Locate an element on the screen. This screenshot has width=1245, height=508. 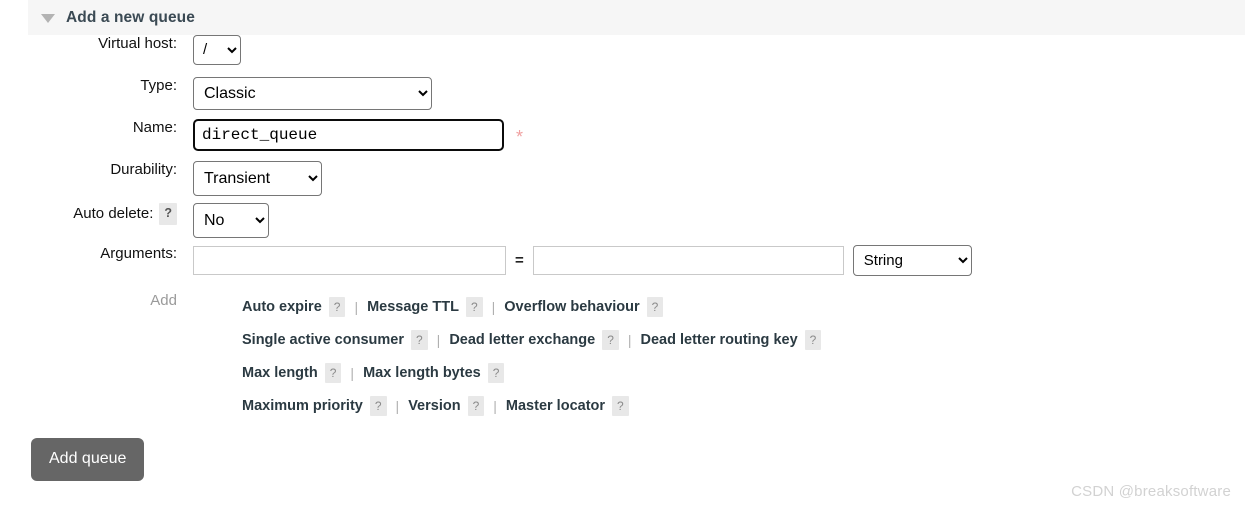
preset-single-active-consumer: Single active consumer is located at coordinates (323, 340).